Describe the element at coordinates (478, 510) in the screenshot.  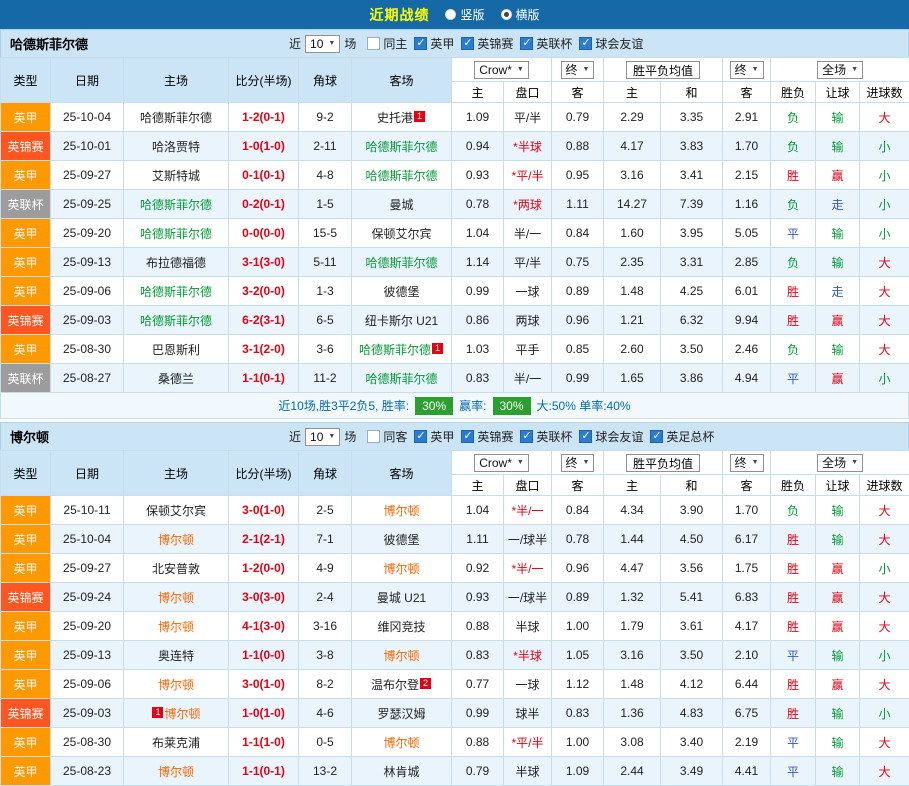
I see `odds-home: 1.04` at that location.